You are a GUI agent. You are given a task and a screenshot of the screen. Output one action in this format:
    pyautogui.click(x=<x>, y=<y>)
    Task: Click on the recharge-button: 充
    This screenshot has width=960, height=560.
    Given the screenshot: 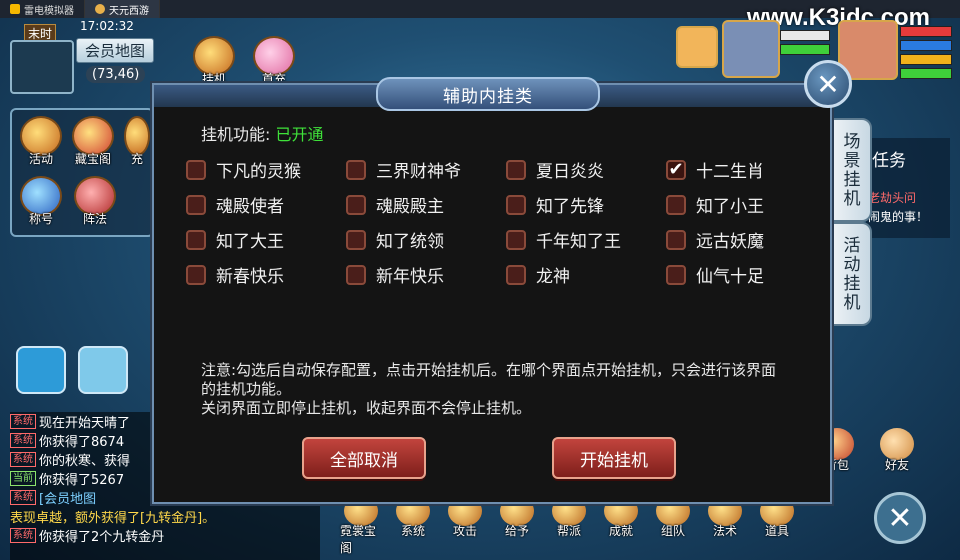 What is the action you would take?
    pyautogui.click(x=137, y=141)
    